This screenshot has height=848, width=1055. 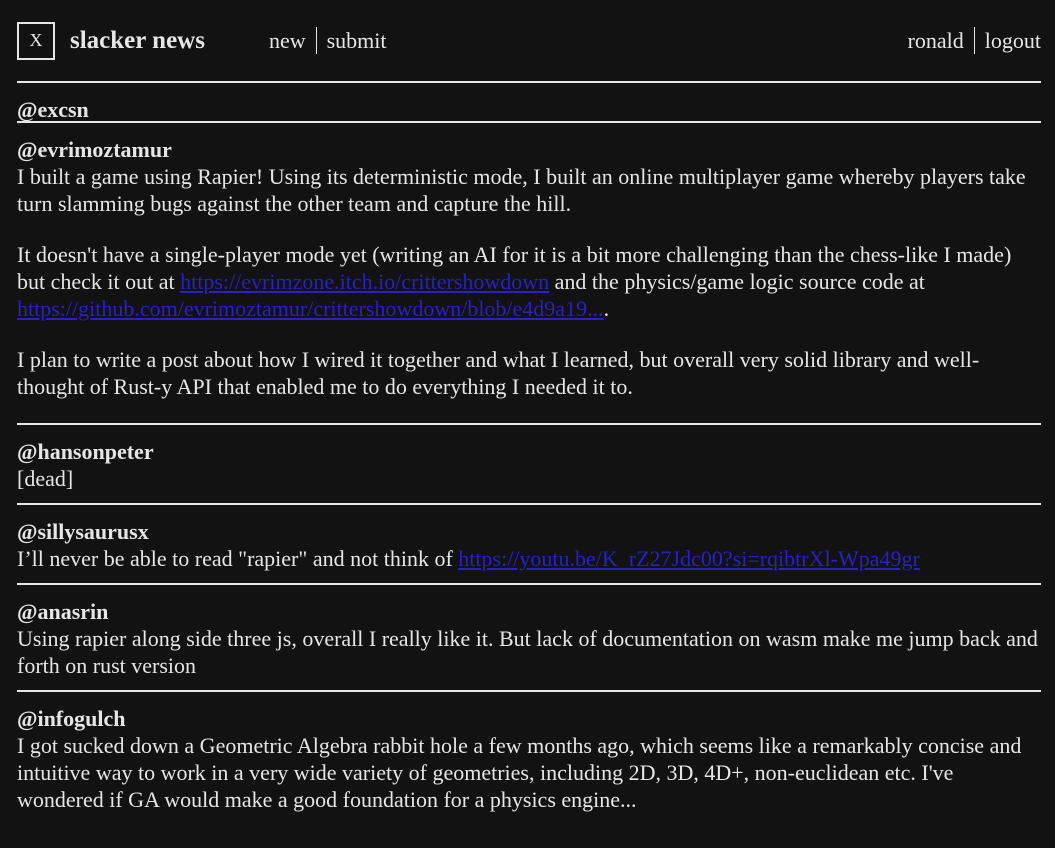 What do you see at coordinates (45, 478) in the screenshot?
I see `comment-text: [dead]` at bounding box center [45, 478].